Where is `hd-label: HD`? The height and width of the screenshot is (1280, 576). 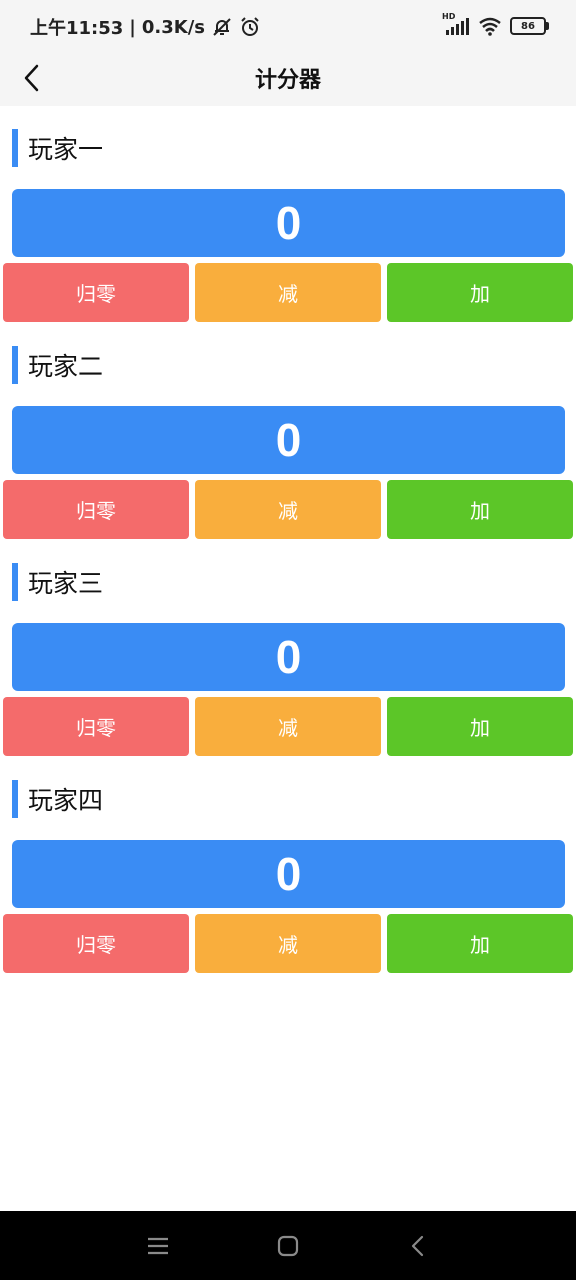 hd-label: HD is located at coordinates (449, 16).